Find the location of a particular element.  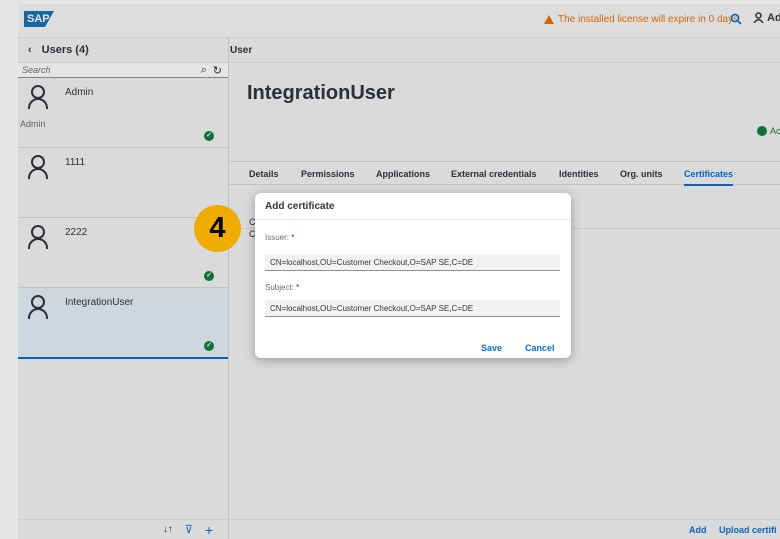

step-badge: 4 is located at coordinates (217, 228).